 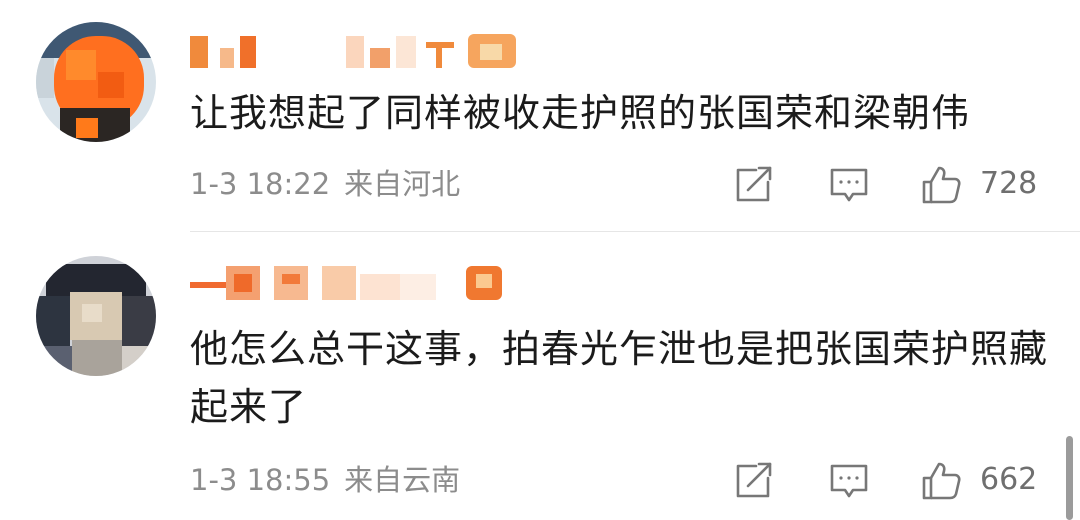 What do you see at coordinates (402, 184) in the screenshot?
I see `comment-location: 来自河北` at bounding box center [402, 184].